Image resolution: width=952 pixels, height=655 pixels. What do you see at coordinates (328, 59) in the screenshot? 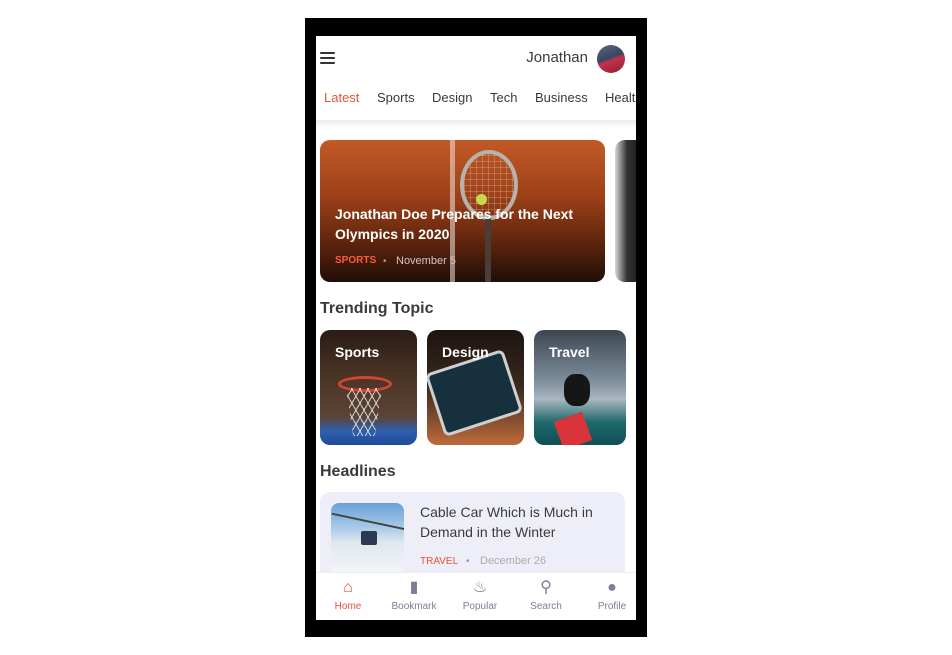
I see `hamburger-menu-icon` at bounding box center [328, 59].